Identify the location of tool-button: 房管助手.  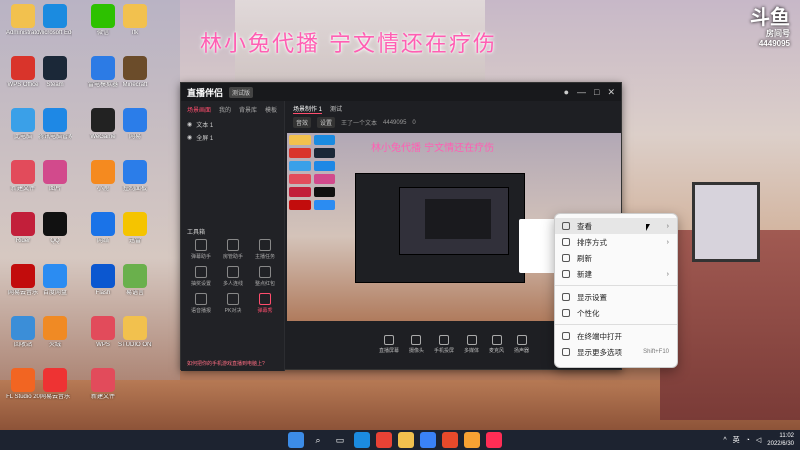
(233, 249).